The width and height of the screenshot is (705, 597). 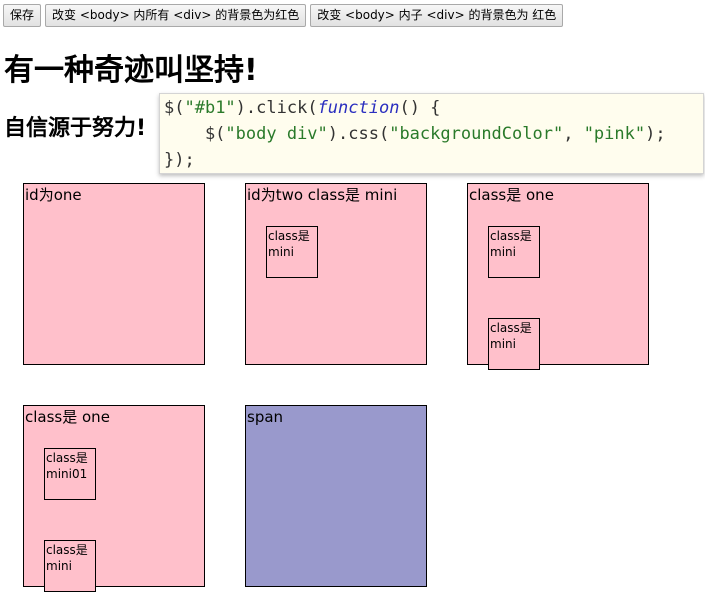 What do you see at coordinates (70, 474) in the screenshot?
I see `mini-box: class是 mini01` at bounding box center [70, 474].